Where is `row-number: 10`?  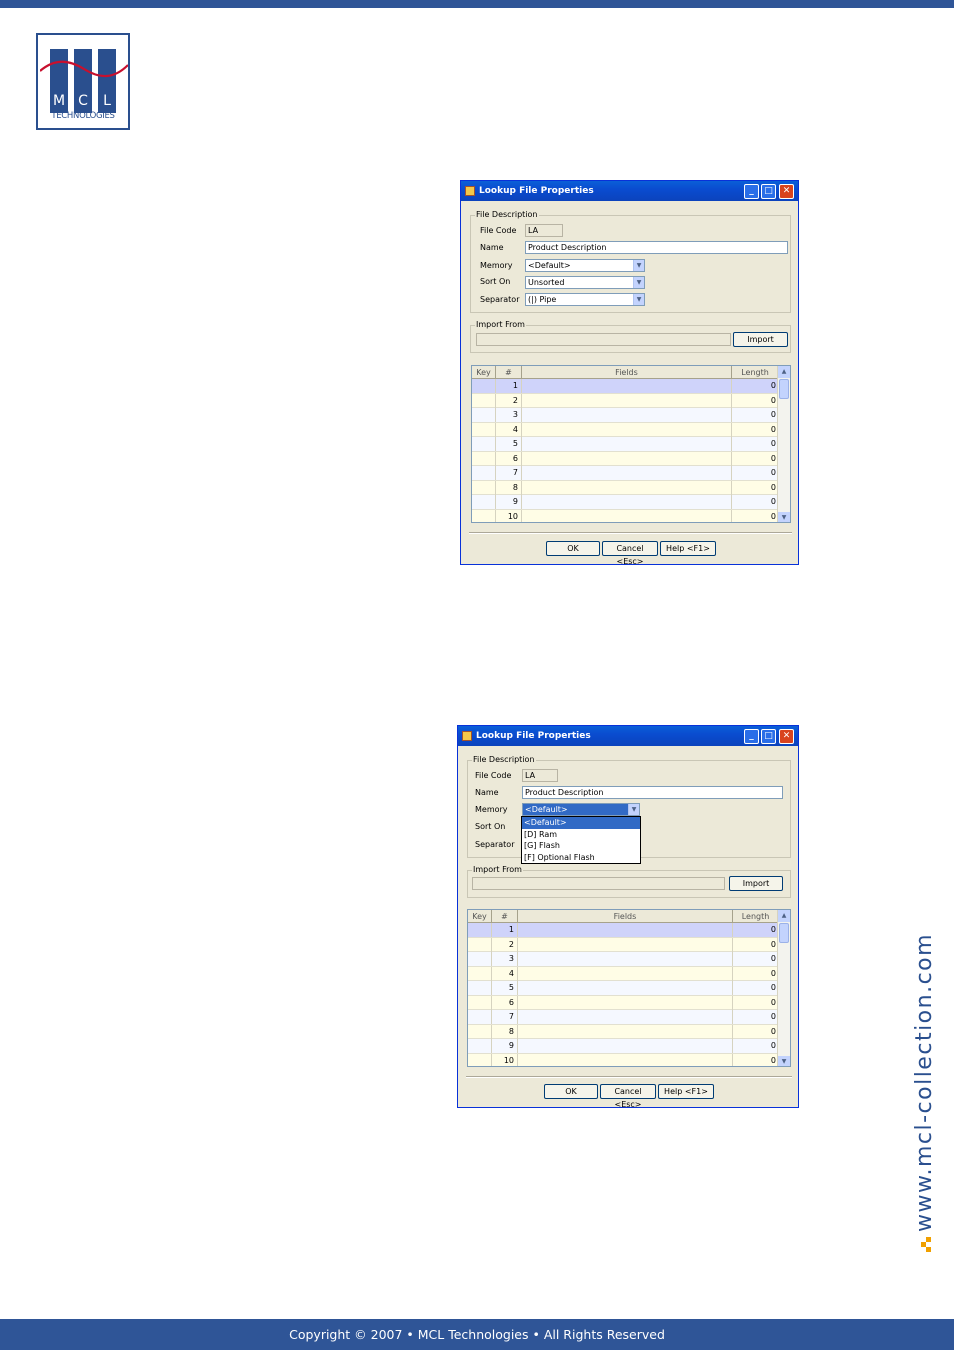
row-number: 10 is located at coordinates (505, 1059).